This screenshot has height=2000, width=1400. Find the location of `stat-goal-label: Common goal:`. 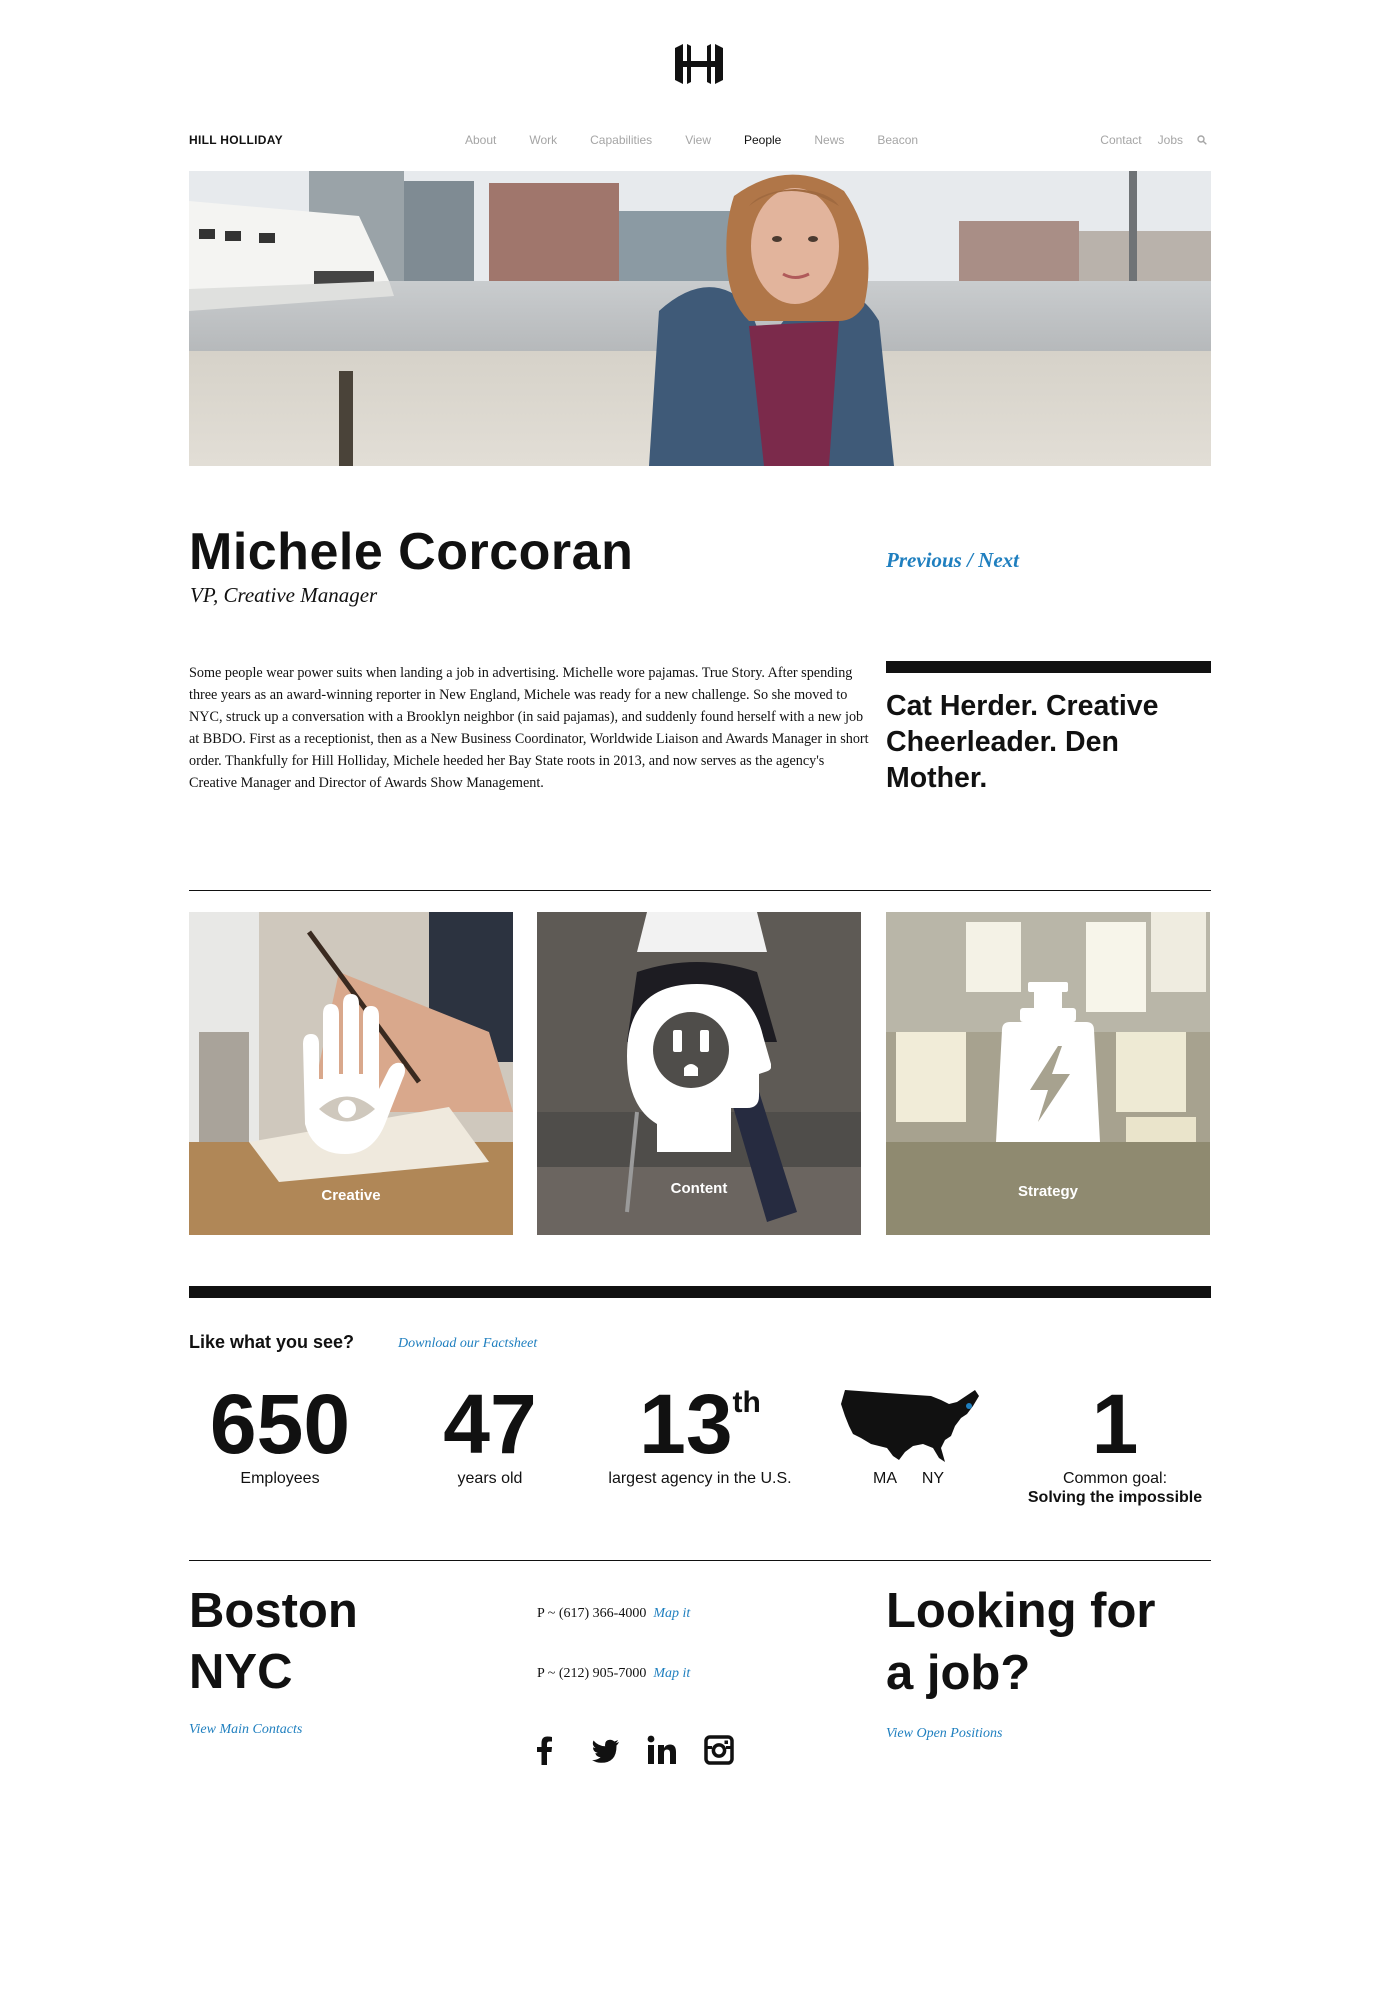

stat-goal-label: Common goal: is located at coordinates (1115, 1478).